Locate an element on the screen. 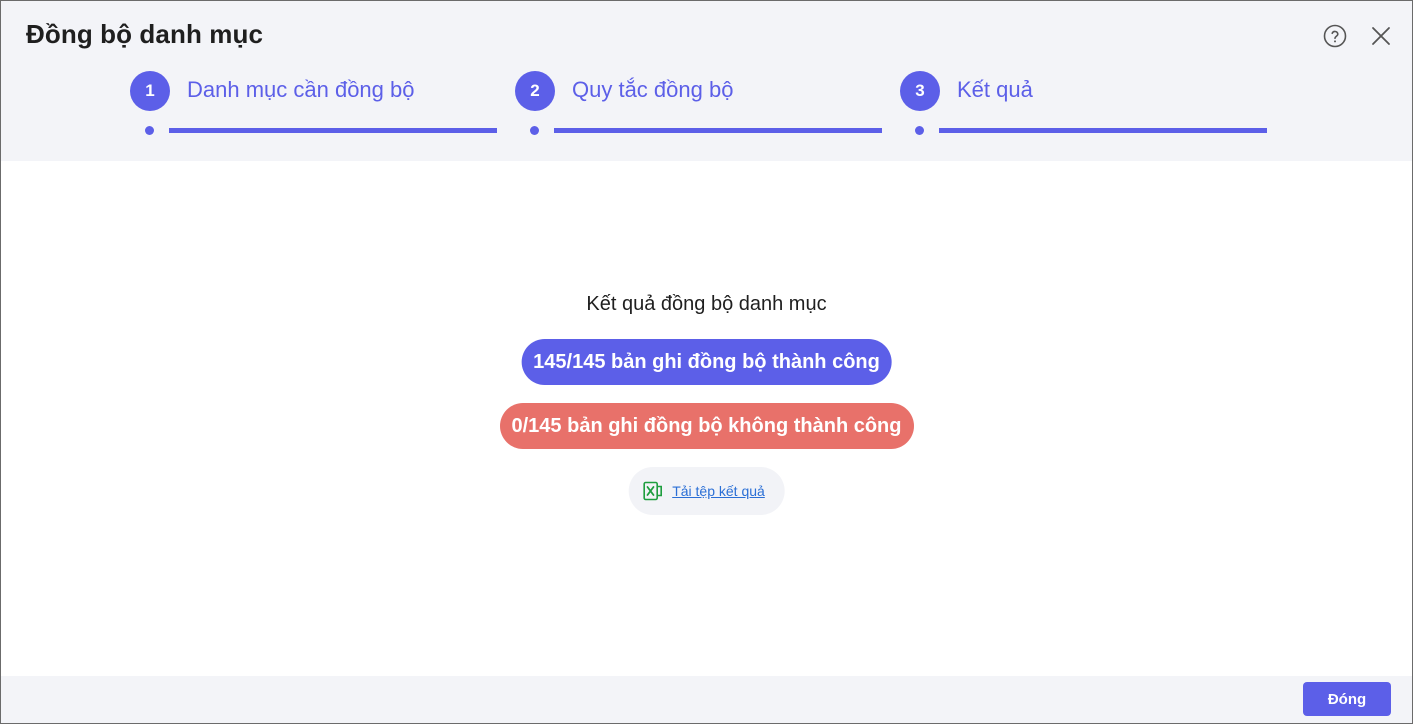 The image size is (1413, 724). dialog-footer: Đóng is located at coordinates (706, 699).